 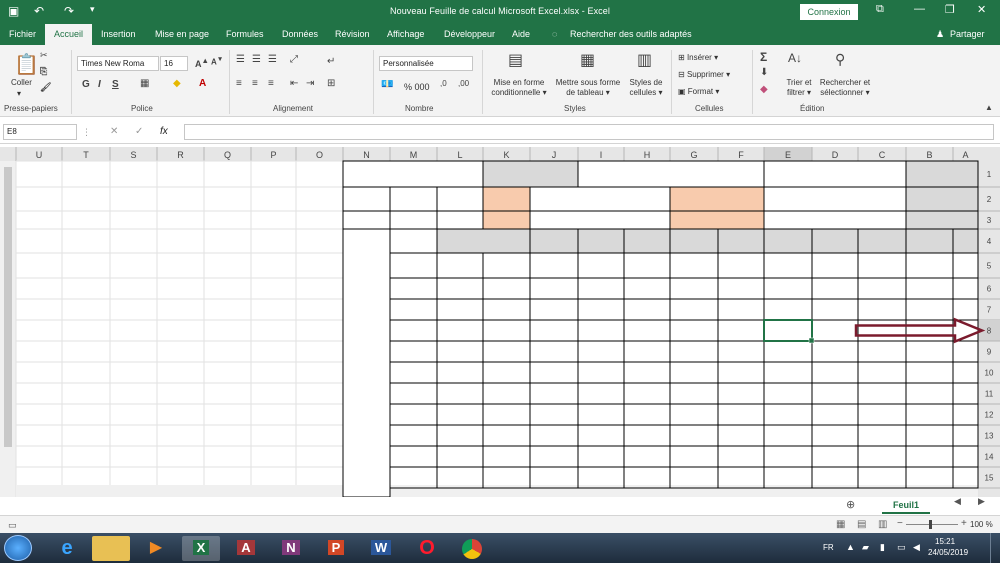 I want to click on language-indicator: FR, so click(x=828, y=547).